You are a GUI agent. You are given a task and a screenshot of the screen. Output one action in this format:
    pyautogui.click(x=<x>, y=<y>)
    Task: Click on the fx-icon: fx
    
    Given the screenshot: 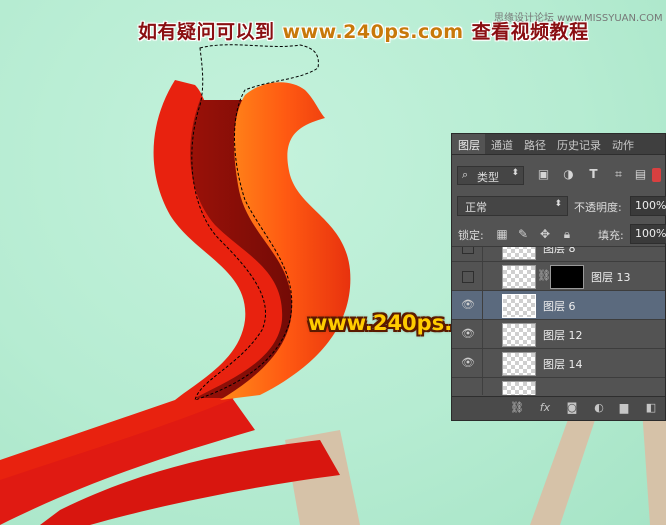 What is the action you would take?
    pyautogui.click(x=545, y=408)
    